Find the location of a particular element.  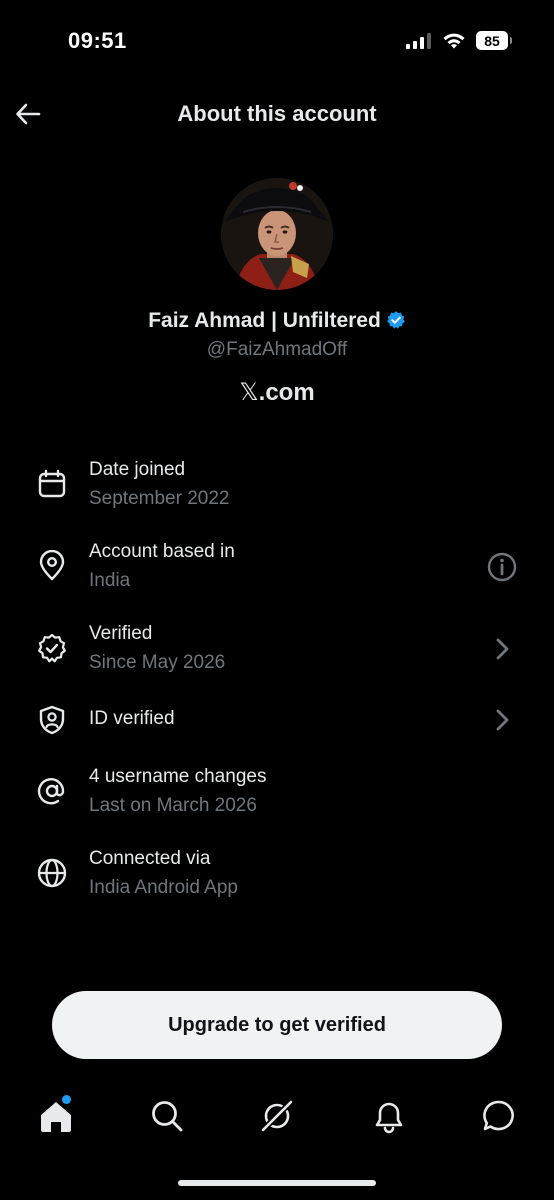

status-icons: 85 is located at coordinates (459, 40).